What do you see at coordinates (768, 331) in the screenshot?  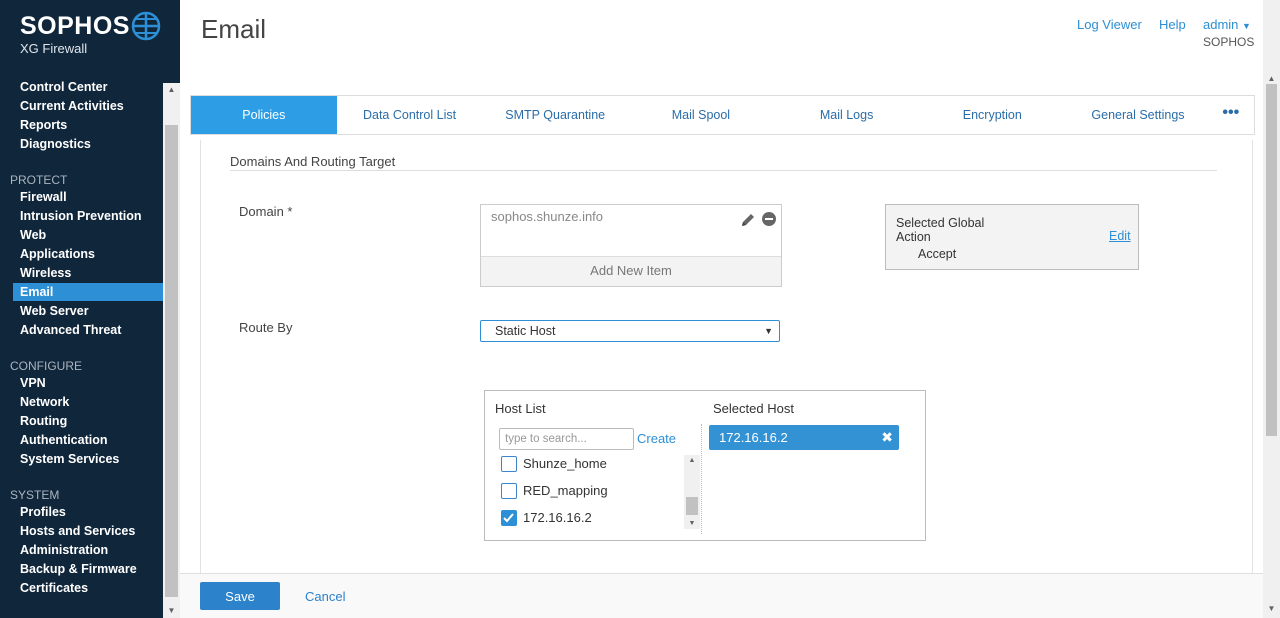 I see `dropdown-caret-icon: ▼` at bounding box center [768, 331].